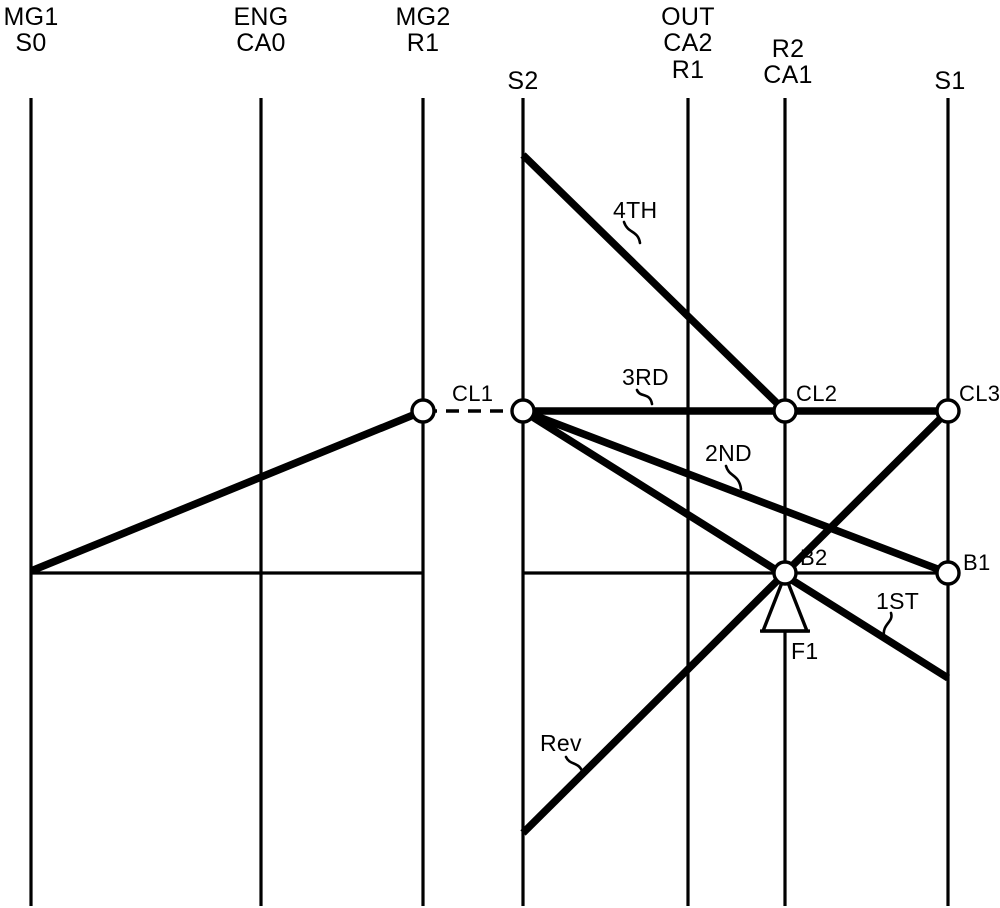  What do you see at coordinates (227, 491) in the screenshot?
I see `lever-line-front` at bounding box center [227, 491].